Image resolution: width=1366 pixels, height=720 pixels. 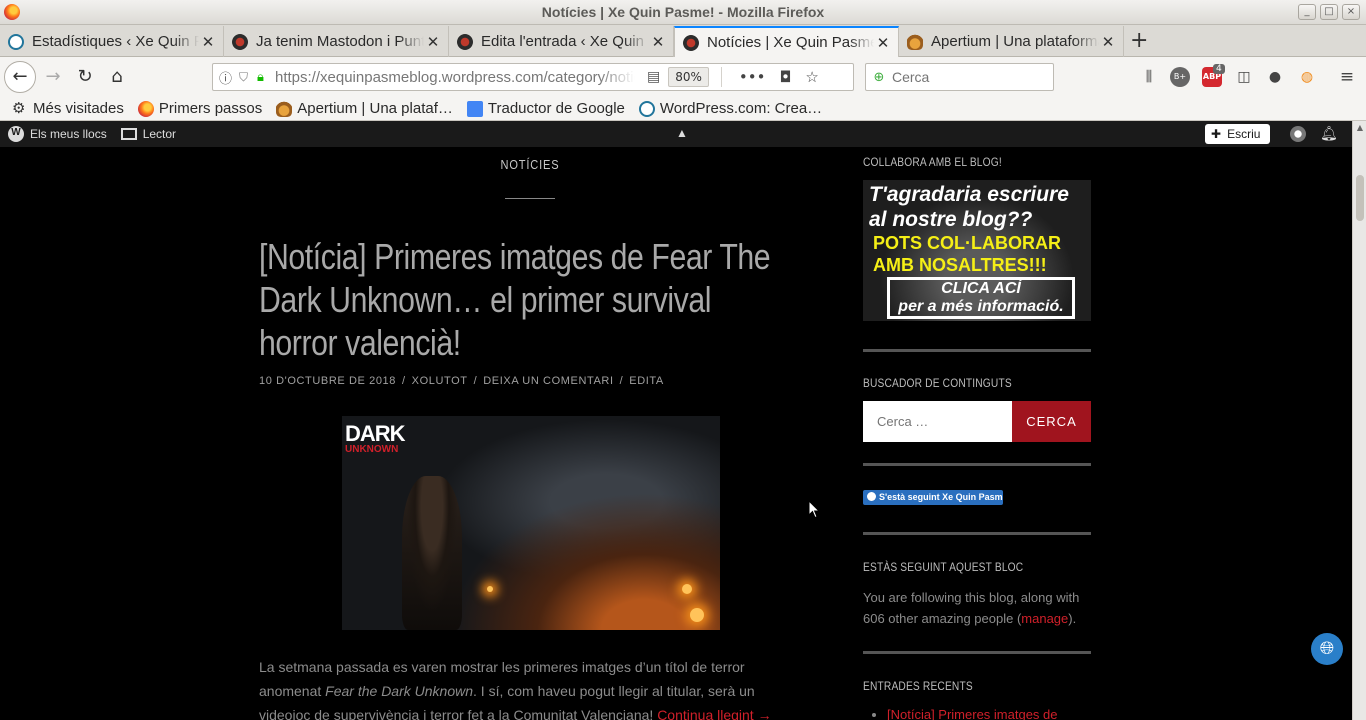 I want to click on gear-icon: ⚙, so click(x=19, y=108).